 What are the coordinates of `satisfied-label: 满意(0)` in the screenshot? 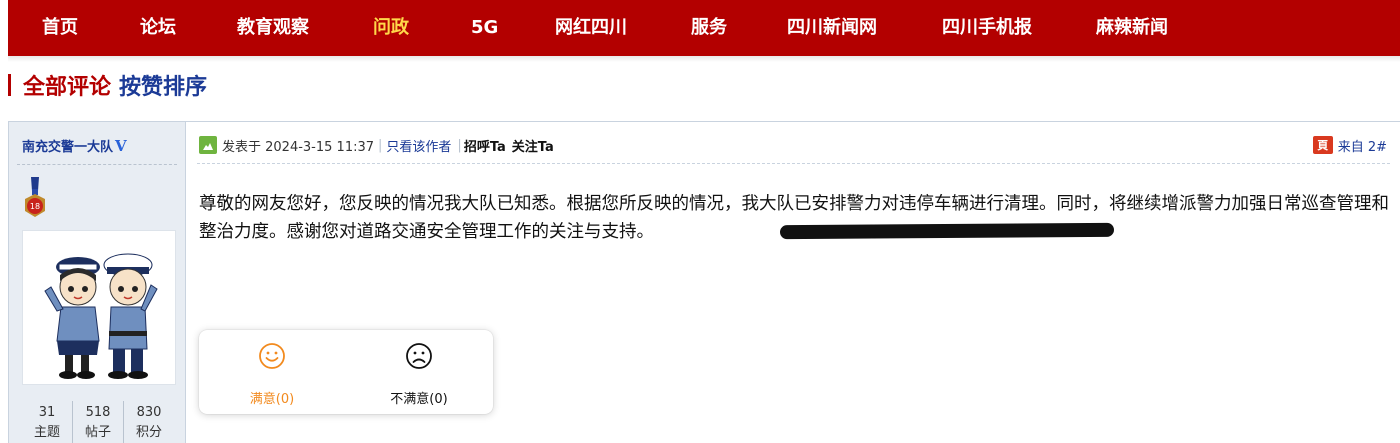 It's located at (272, 399).